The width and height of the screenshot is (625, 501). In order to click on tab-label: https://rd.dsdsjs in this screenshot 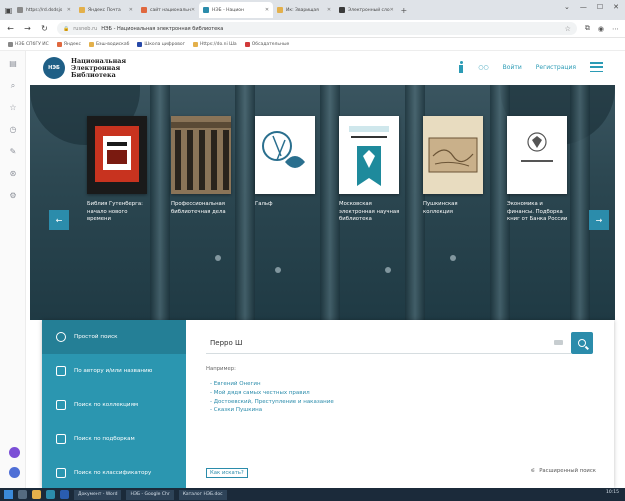, I will do `click(44, 10)`.